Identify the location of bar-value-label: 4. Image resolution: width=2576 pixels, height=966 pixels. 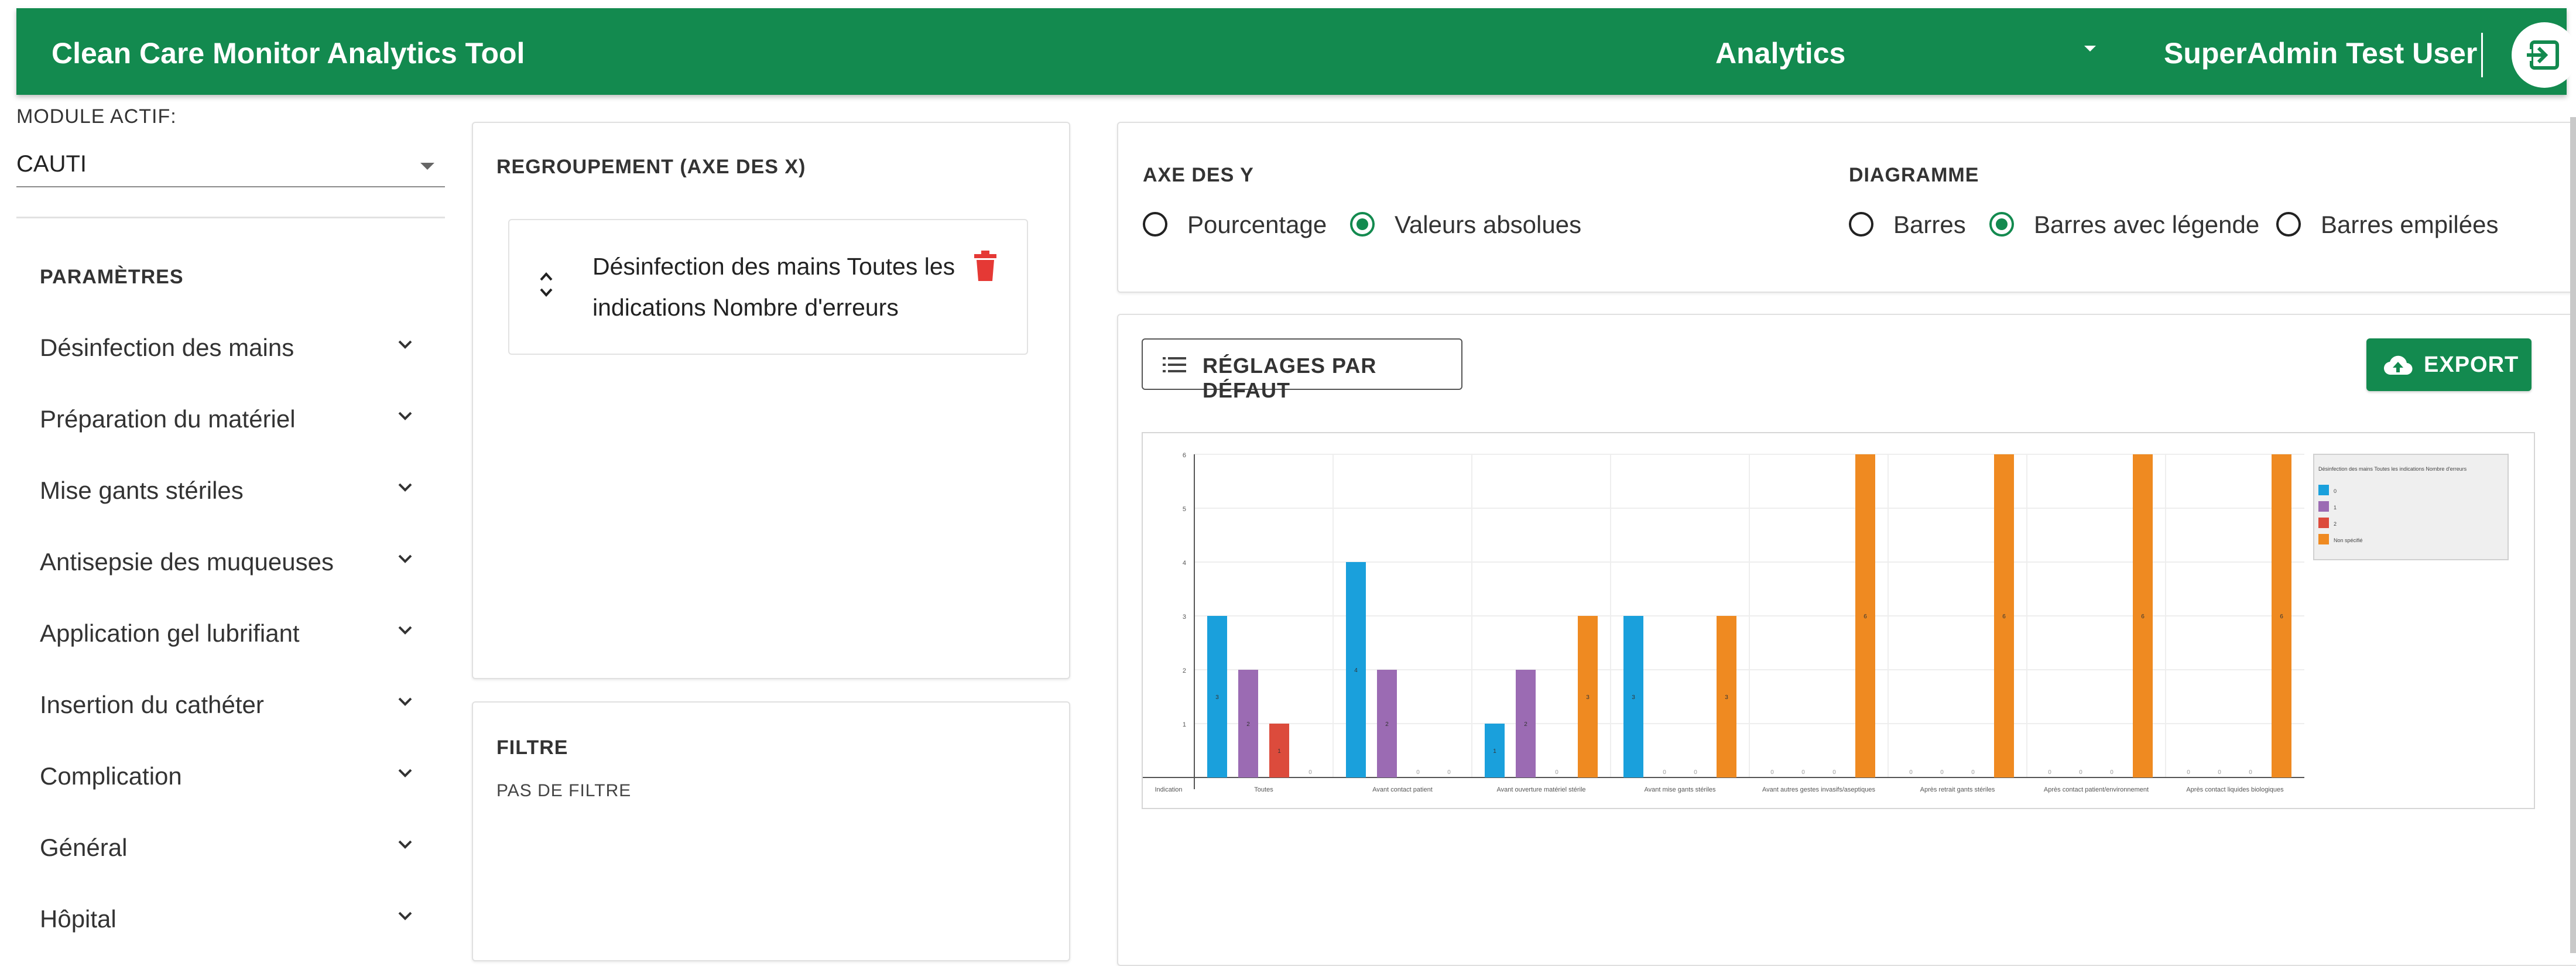
(1356, 670).